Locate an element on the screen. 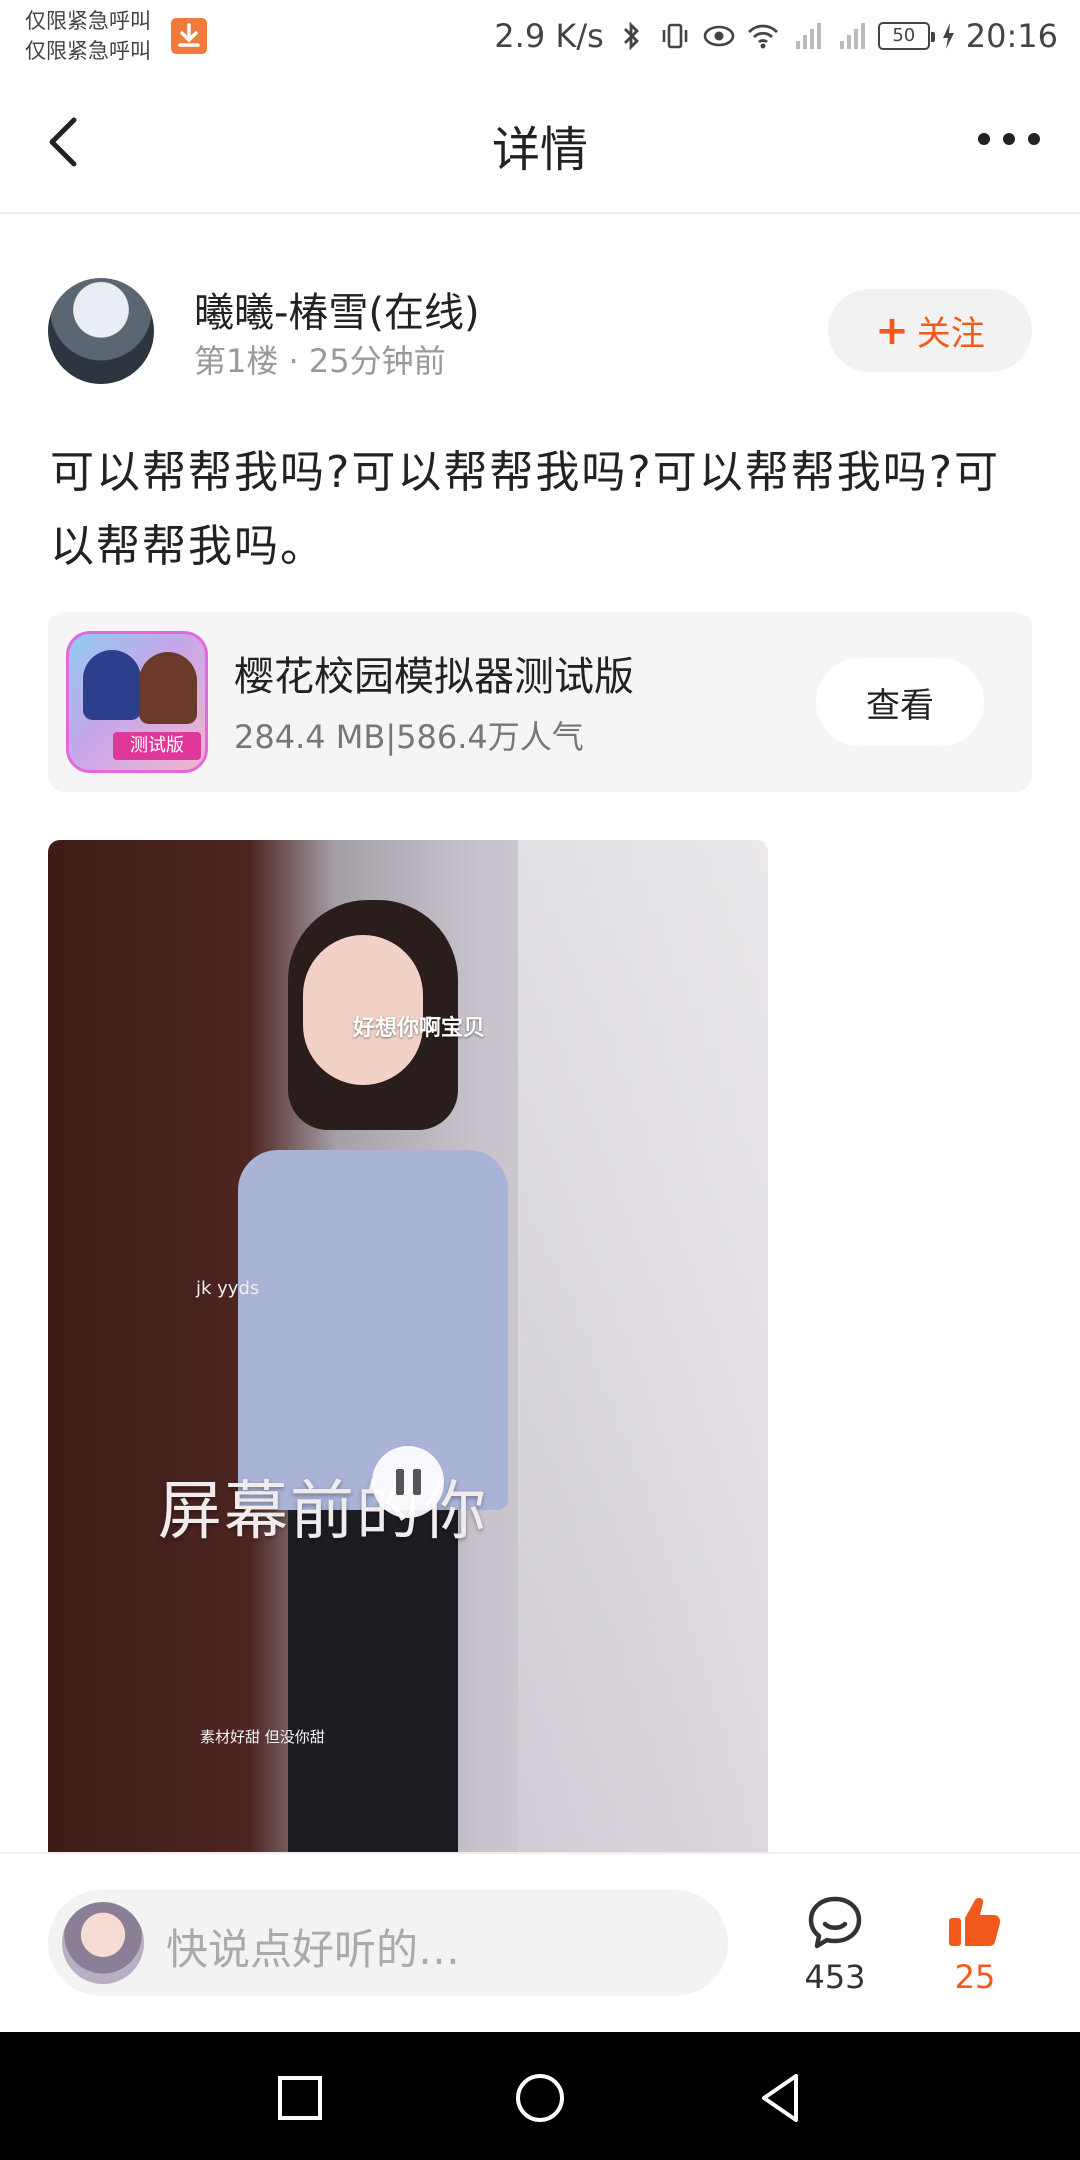  signal-icon is located at coordinates (808, 36).